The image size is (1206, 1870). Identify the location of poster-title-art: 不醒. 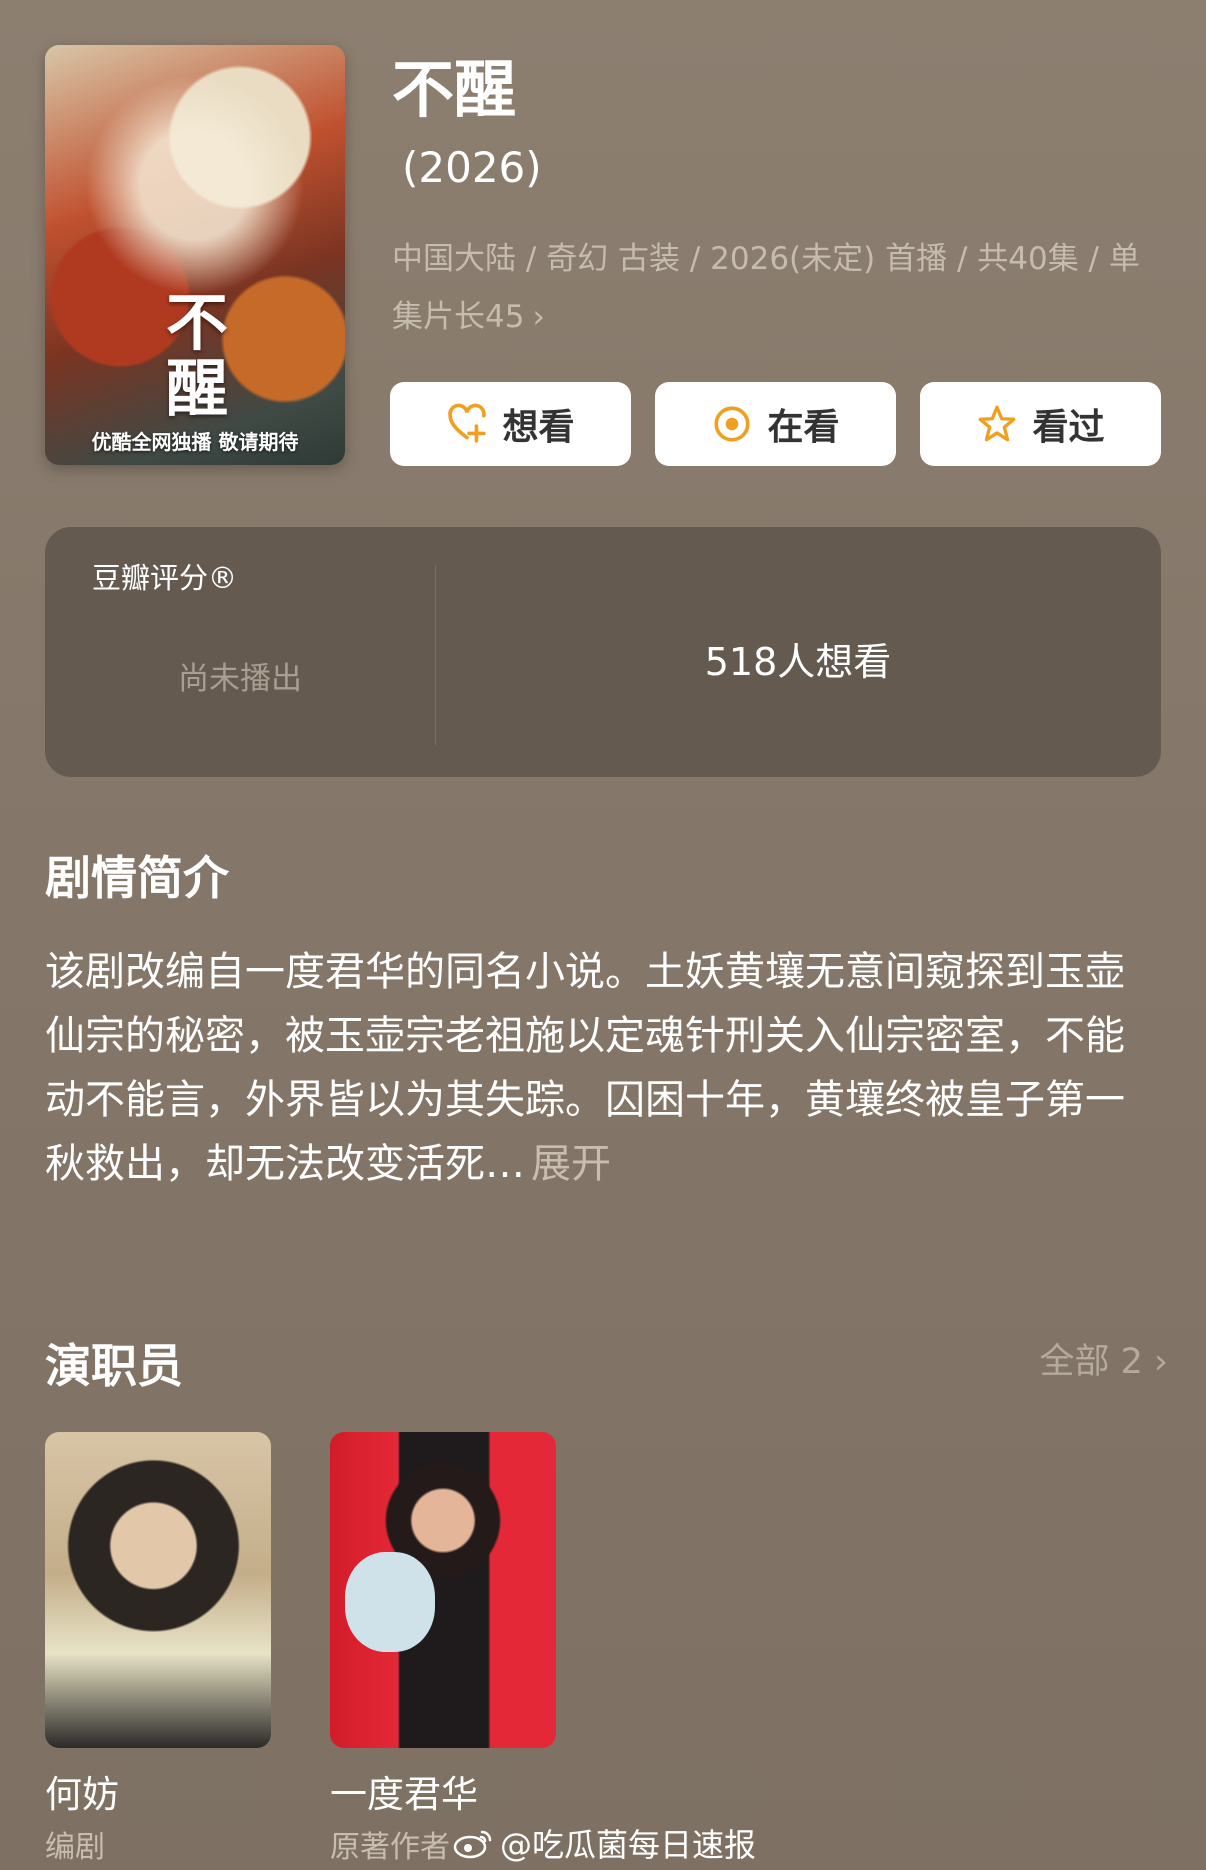
(196, 355).